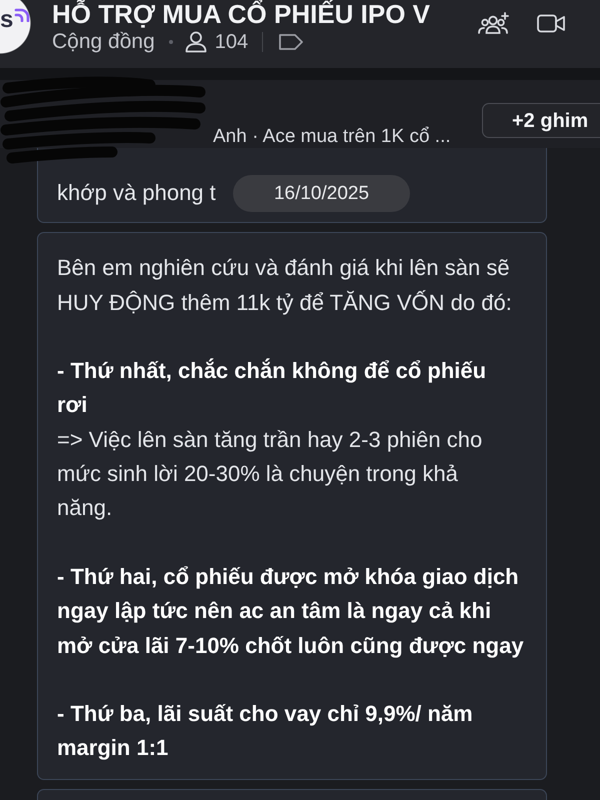 The height and width of the screenshot is (800, 600). I want to click on logo-icon, so click(22, 15).